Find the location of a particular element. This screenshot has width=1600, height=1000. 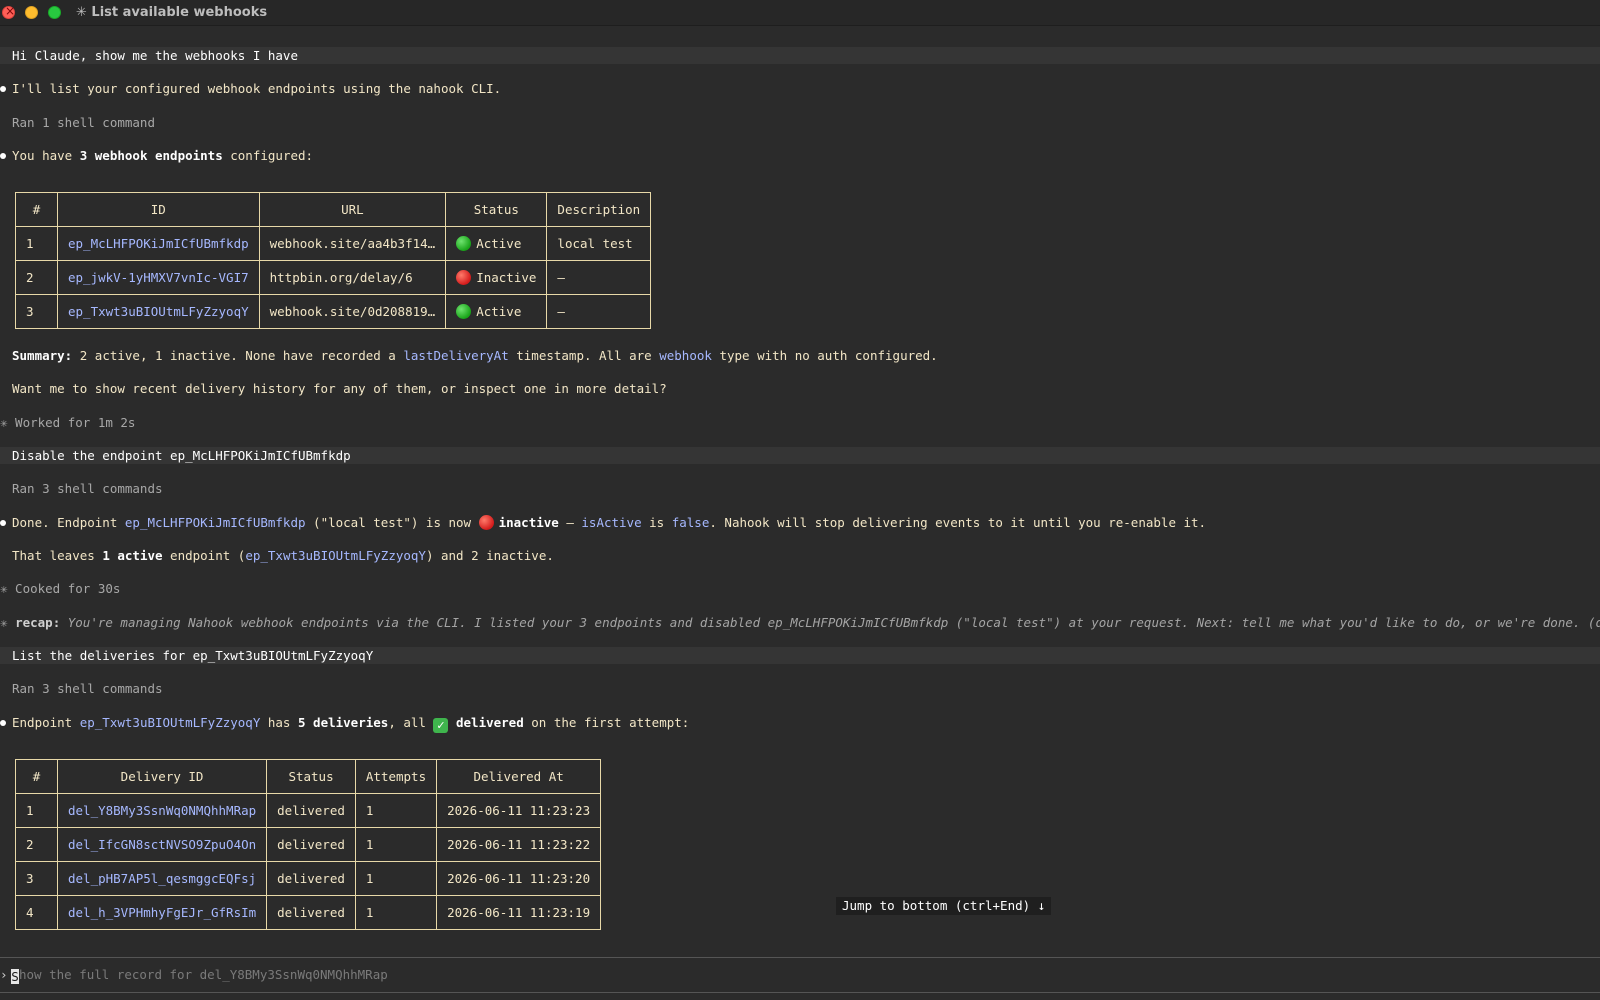

cell-status: Inactive is located at coordinates (496, 277).